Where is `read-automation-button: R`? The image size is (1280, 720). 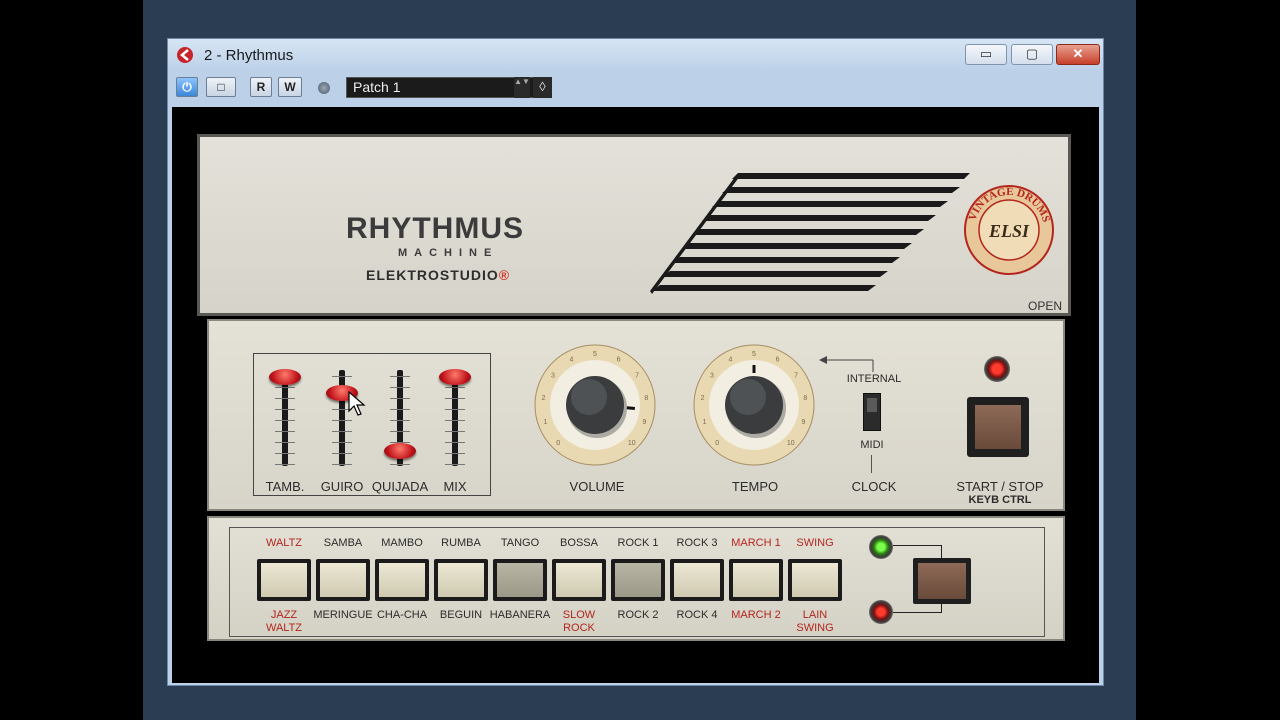 read-automation-button: R is located at coordinates (261, 87).